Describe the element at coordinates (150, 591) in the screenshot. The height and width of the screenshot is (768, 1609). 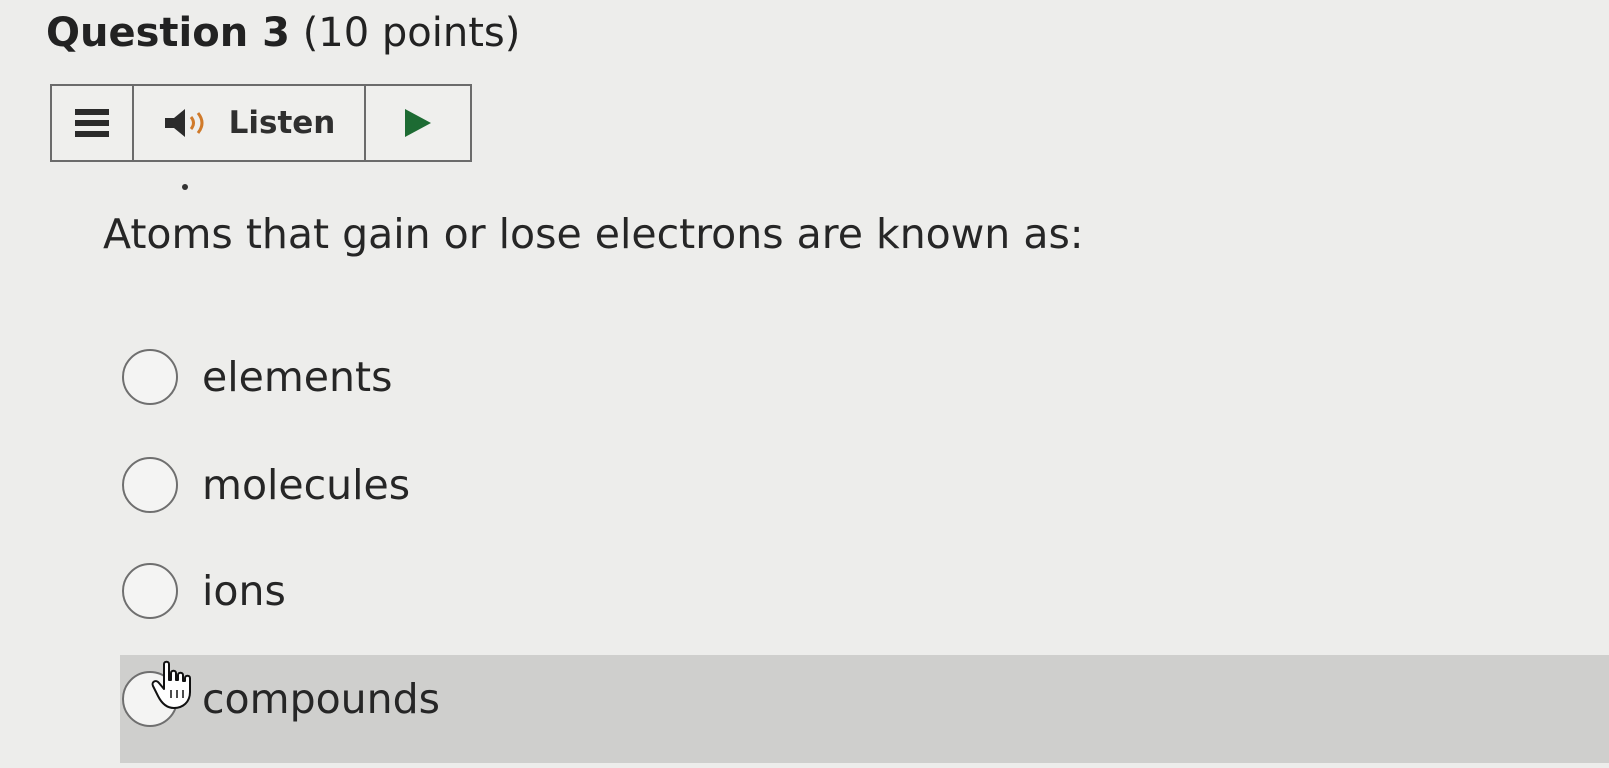
I see `radio-ions` at that location.